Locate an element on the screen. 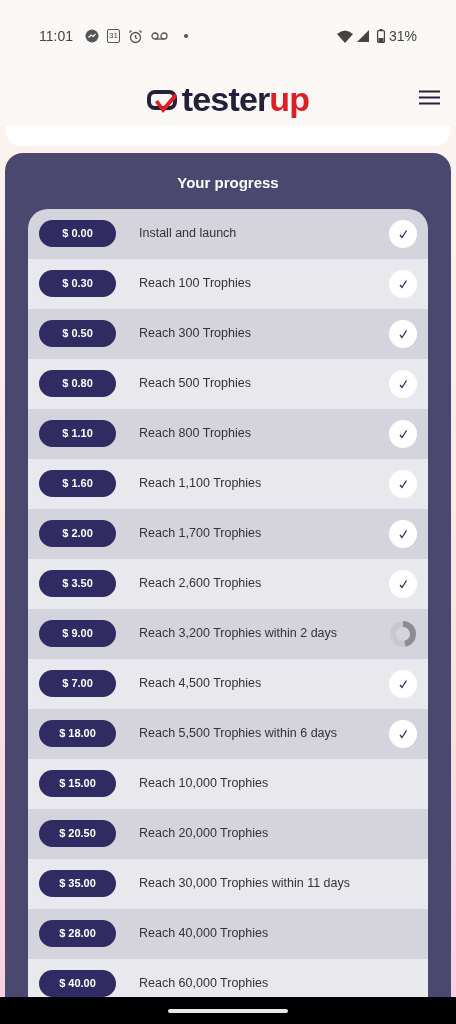 The height and width of the screenshot is (1024, 456). reward-pill: $ 18.00 is located at coordinates (77, 733).